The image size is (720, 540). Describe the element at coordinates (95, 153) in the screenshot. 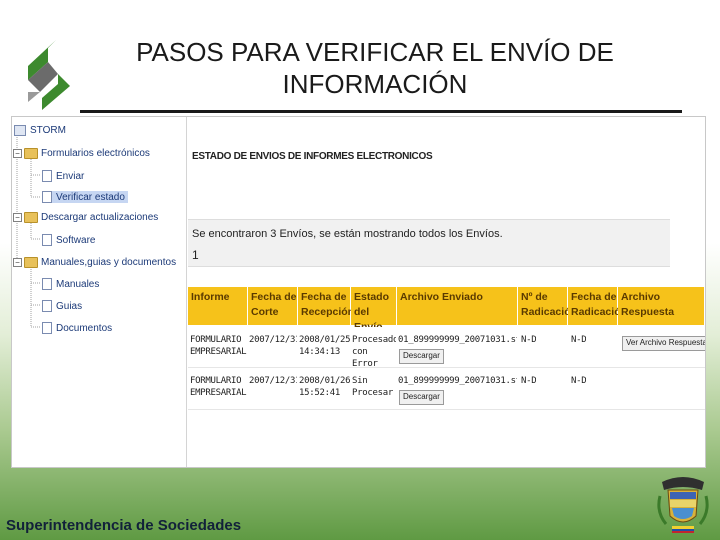

I see `tree-item-label: Formularios electrónicos` at that location.